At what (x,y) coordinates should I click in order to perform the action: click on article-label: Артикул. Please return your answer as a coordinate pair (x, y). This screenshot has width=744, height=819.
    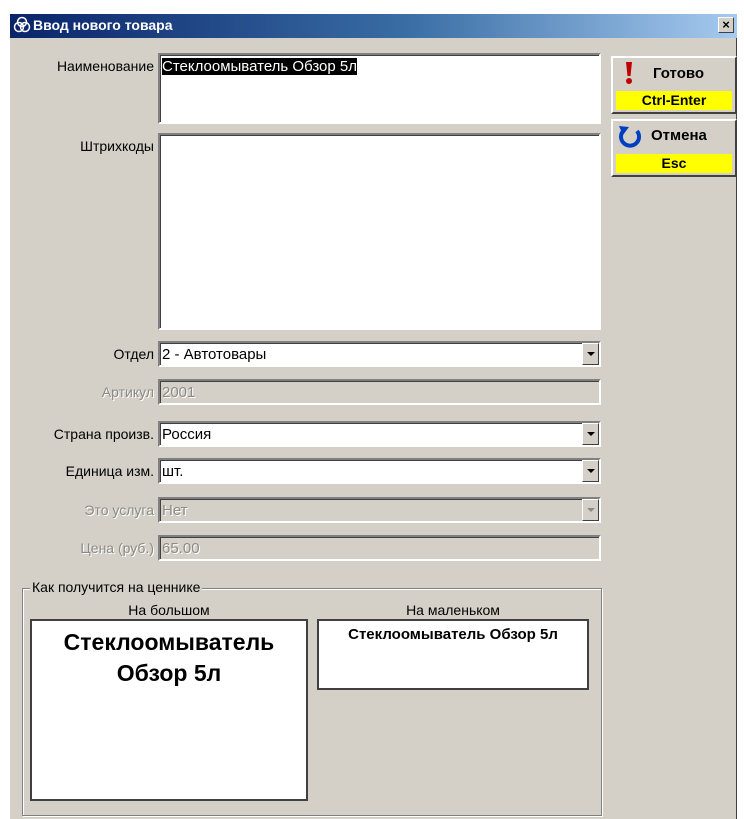
    Looking at the image, I should click on (127, 392).